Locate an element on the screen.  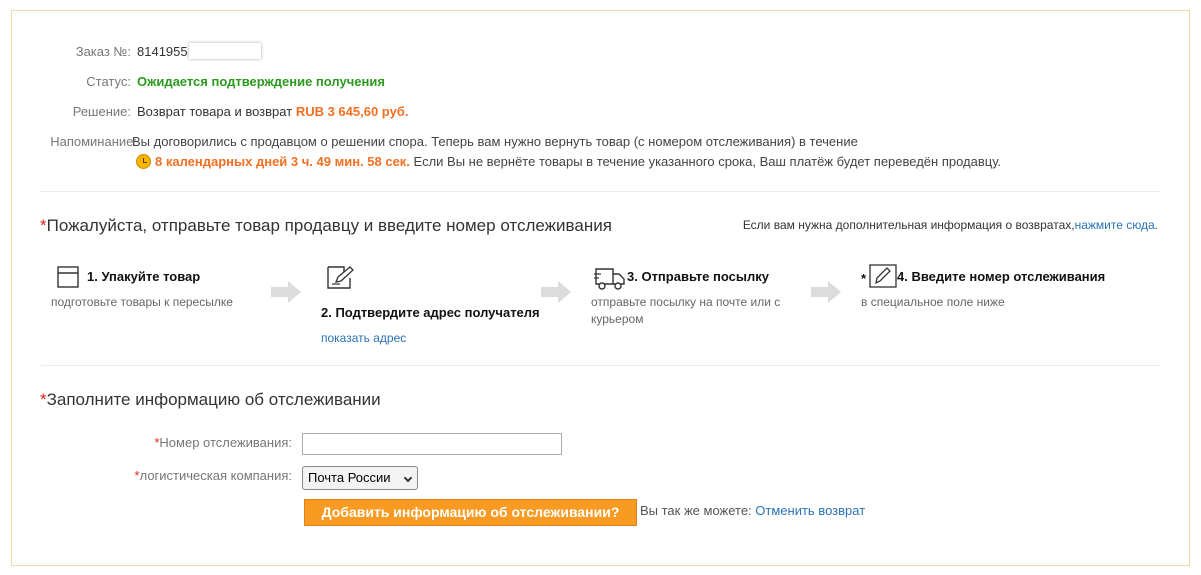
show-address-link: показать адрес is located at coordinates (363, 338).